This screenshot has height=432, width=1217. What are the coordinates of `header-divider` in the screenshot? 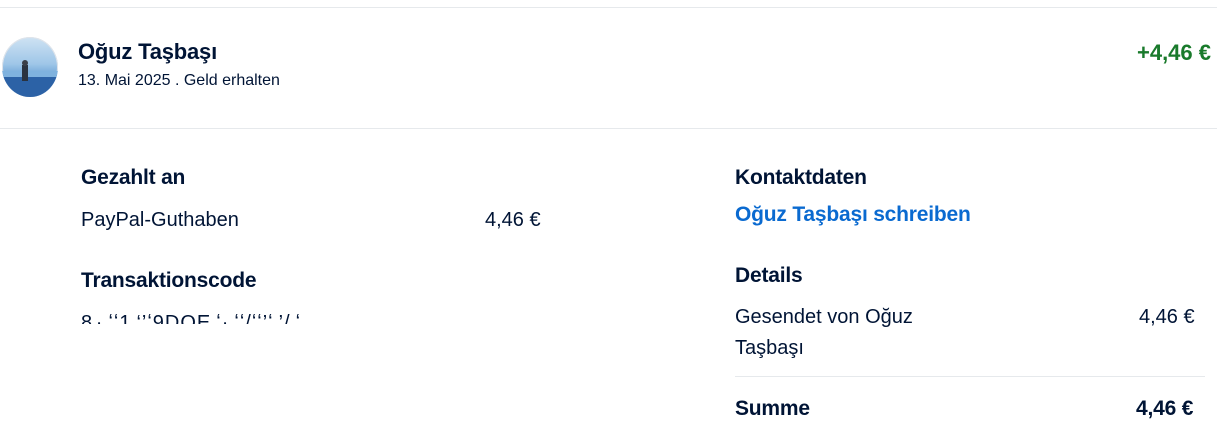 It's located at (608, 128).